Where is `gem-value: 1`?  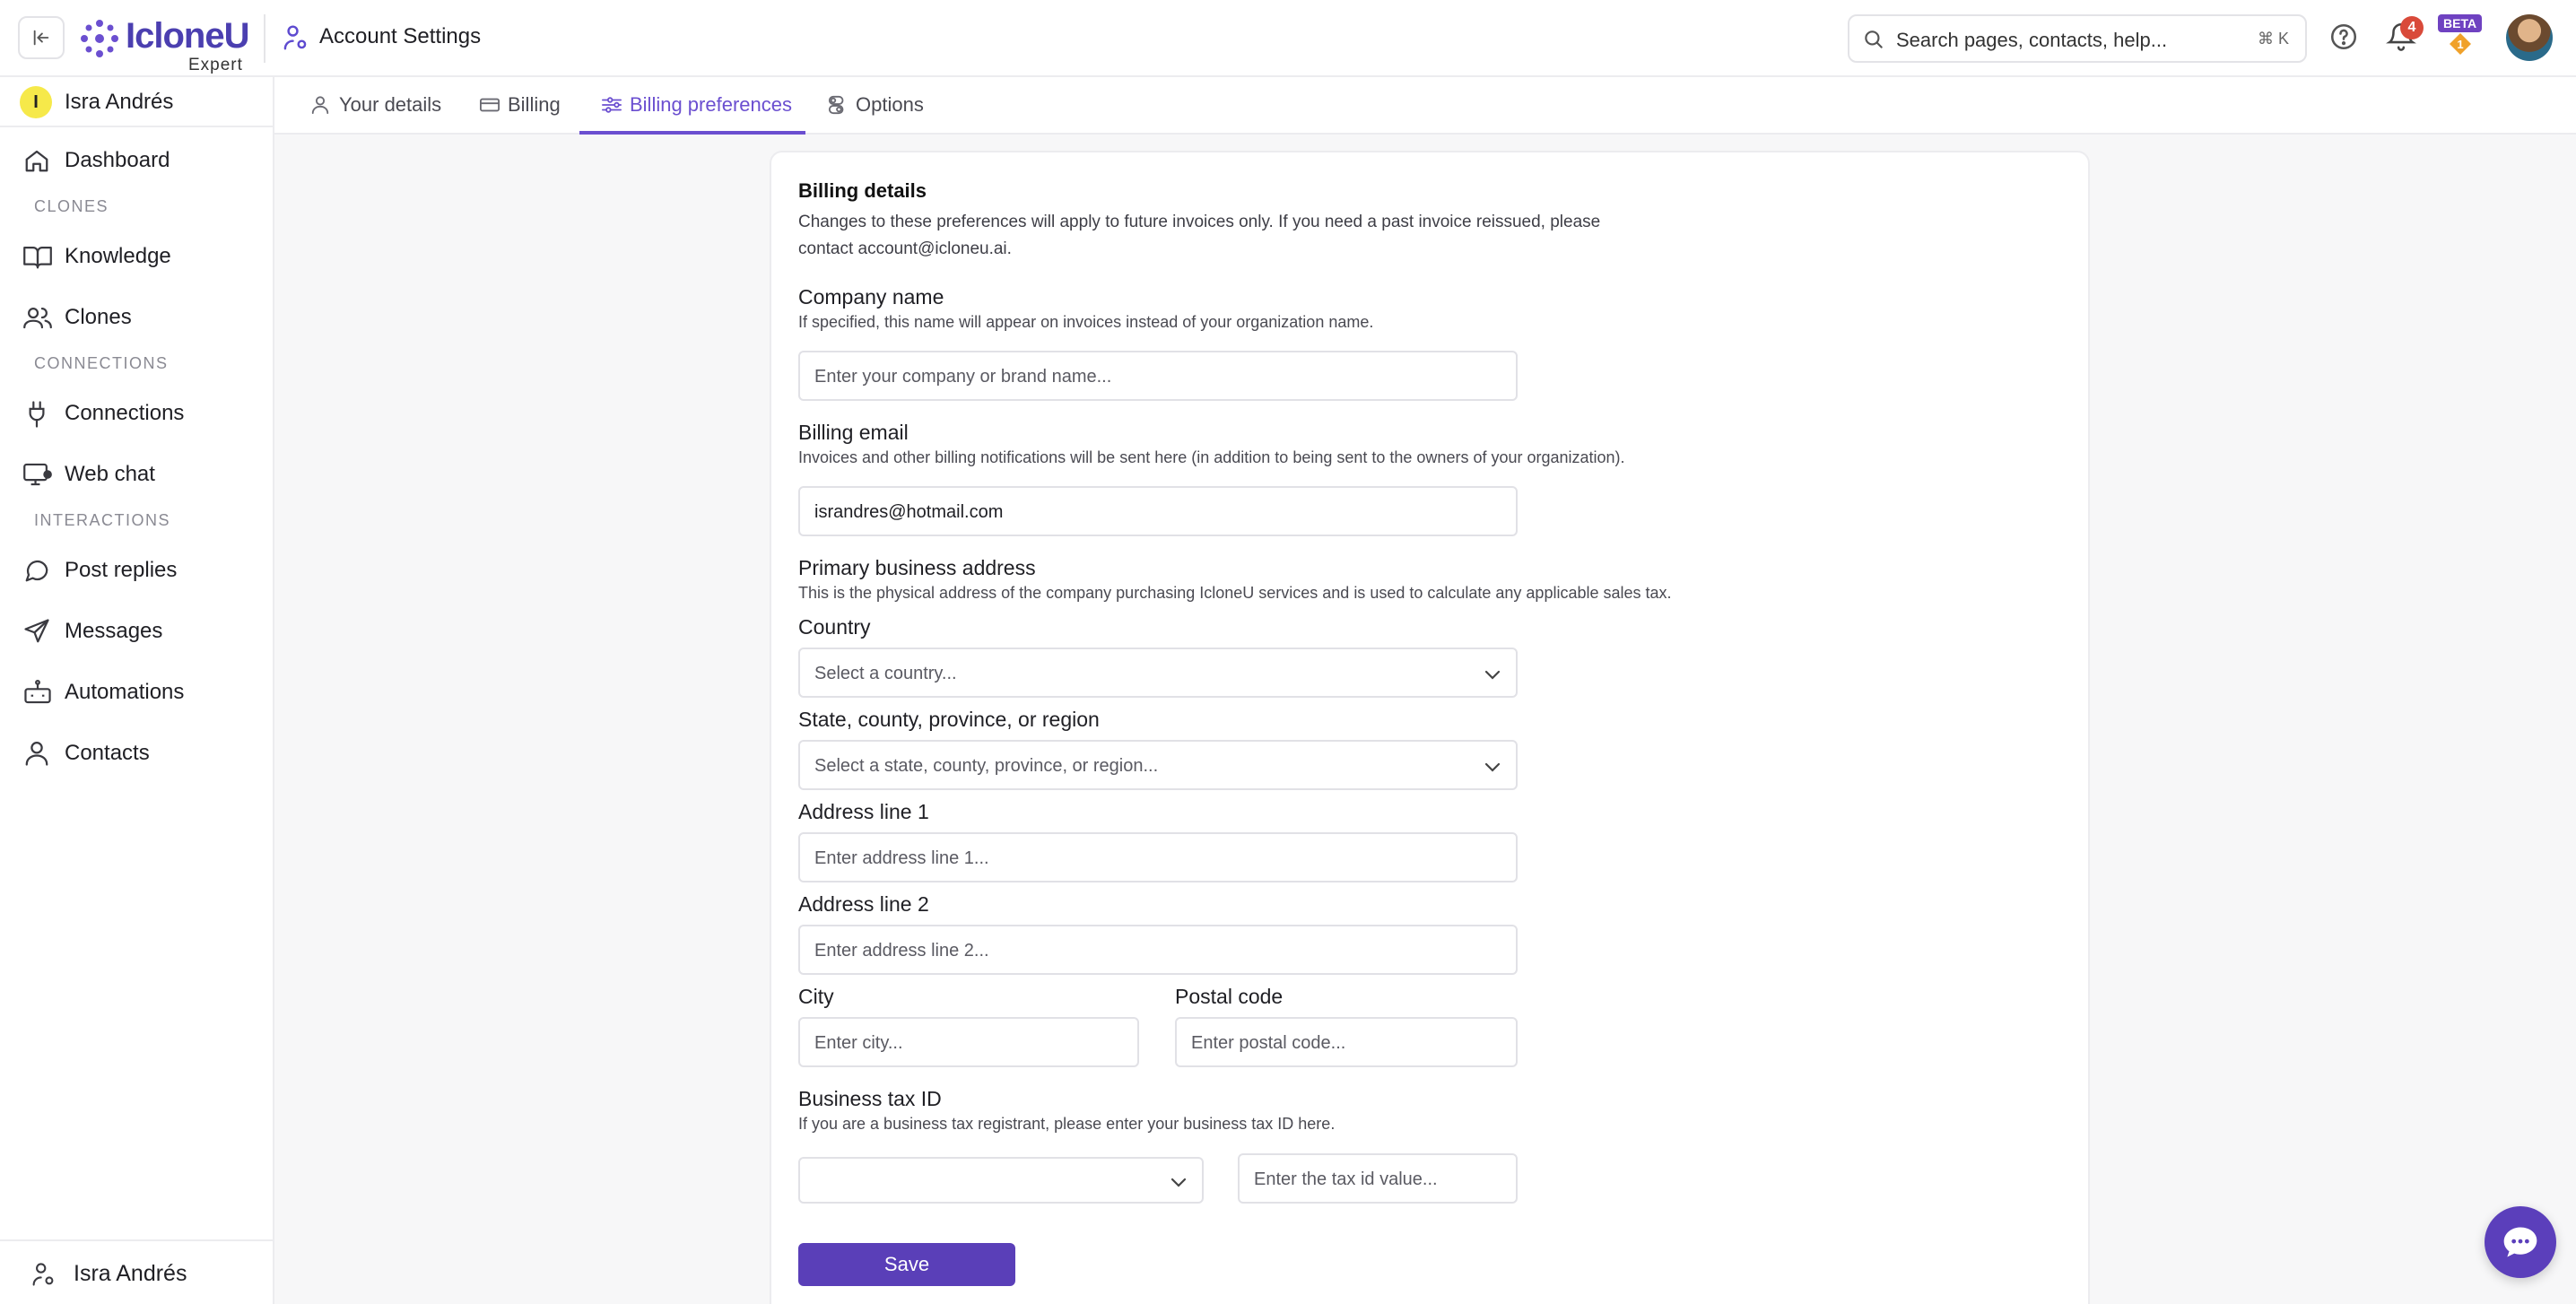 gem-value: 1 is located at coordinates (2460, 44).